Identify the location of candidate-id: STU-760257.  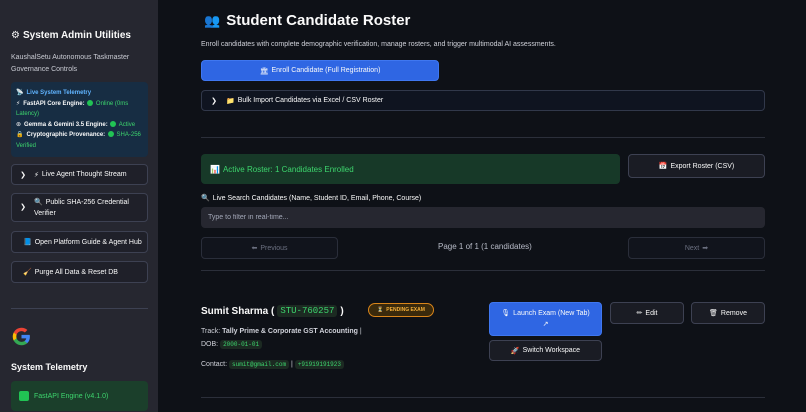
(307, 311).